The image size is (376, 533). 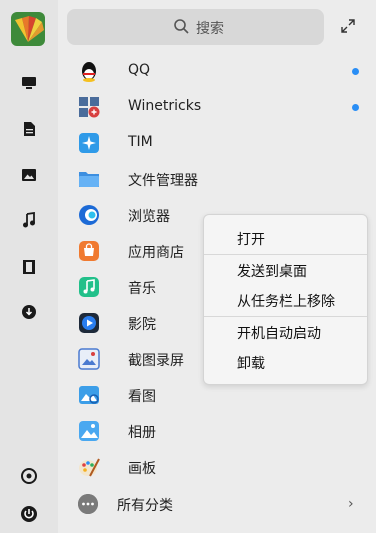 I want to click on menu-item-label: 打开, so click(x=251, y=240).